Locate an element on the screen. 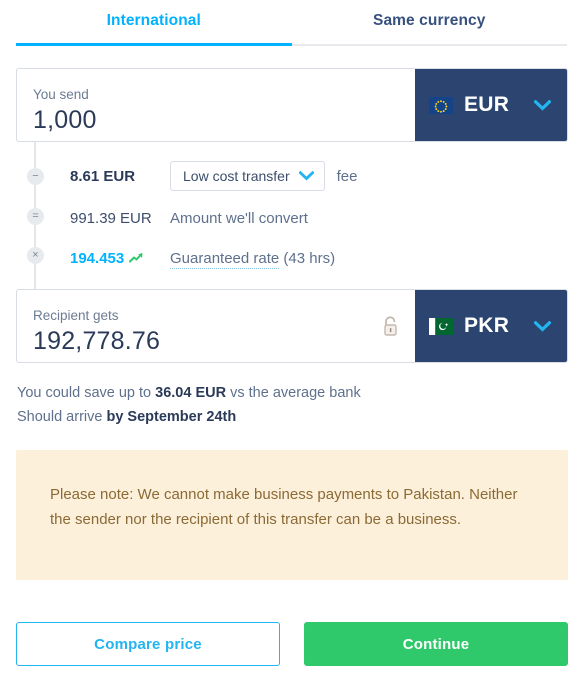 Image resolution: width=583 pixels, height=682 pixels. exchange-rate-value-group: 194.453 is located at coordinates (120, 258).